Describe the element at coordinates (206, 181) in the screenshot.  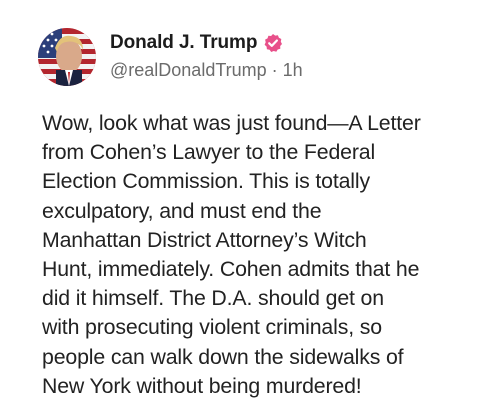
I see `post-body-line: Election Commission. This is totally` at that location.